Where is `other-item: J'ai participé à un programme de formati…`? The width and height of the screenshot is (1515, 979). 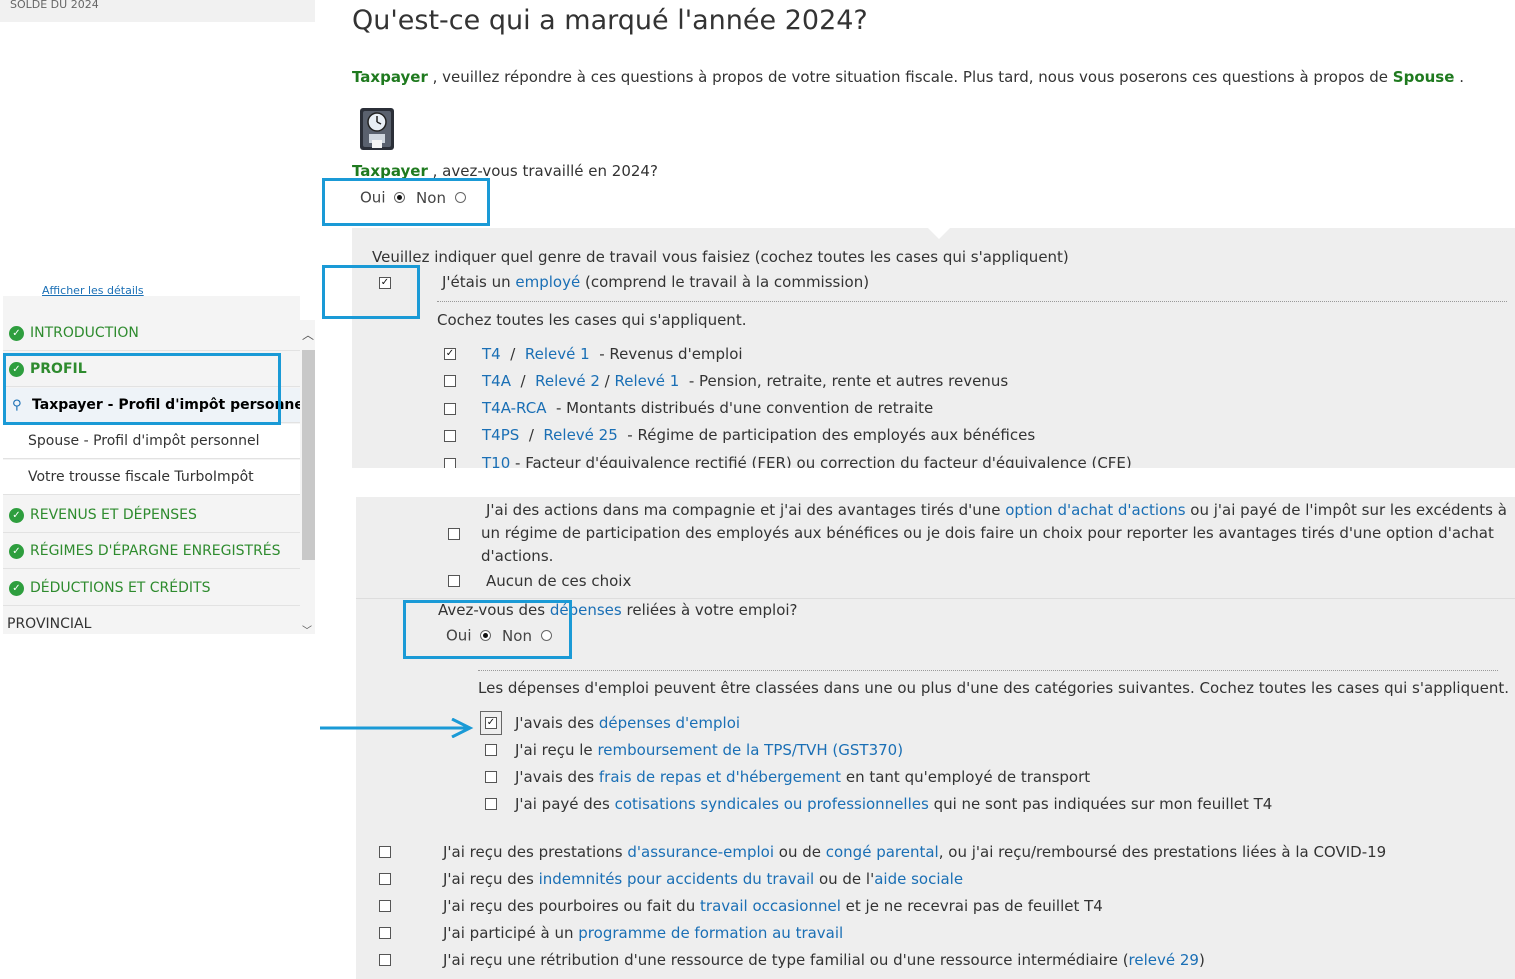 other-item: J'ai participé à un programme de formati… is located at coordinates (643, 933).